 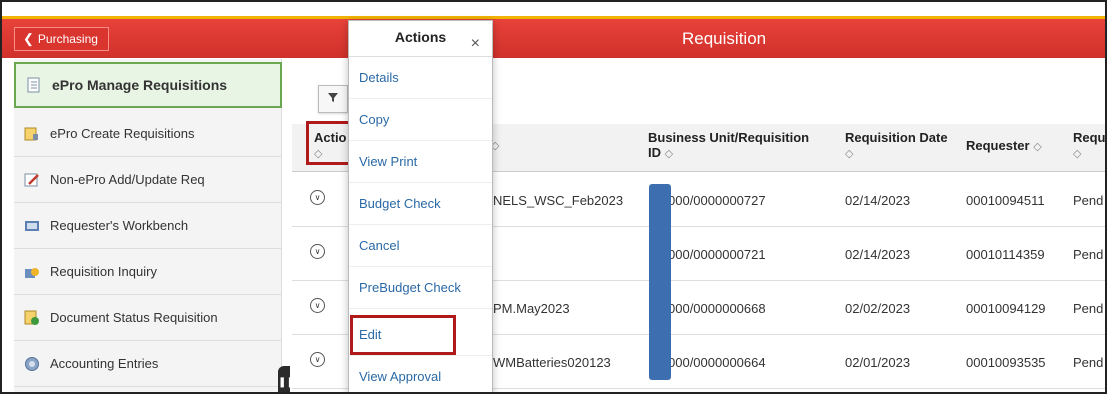 I want to click on popup-title: Actions, so click(x=420, y=37).